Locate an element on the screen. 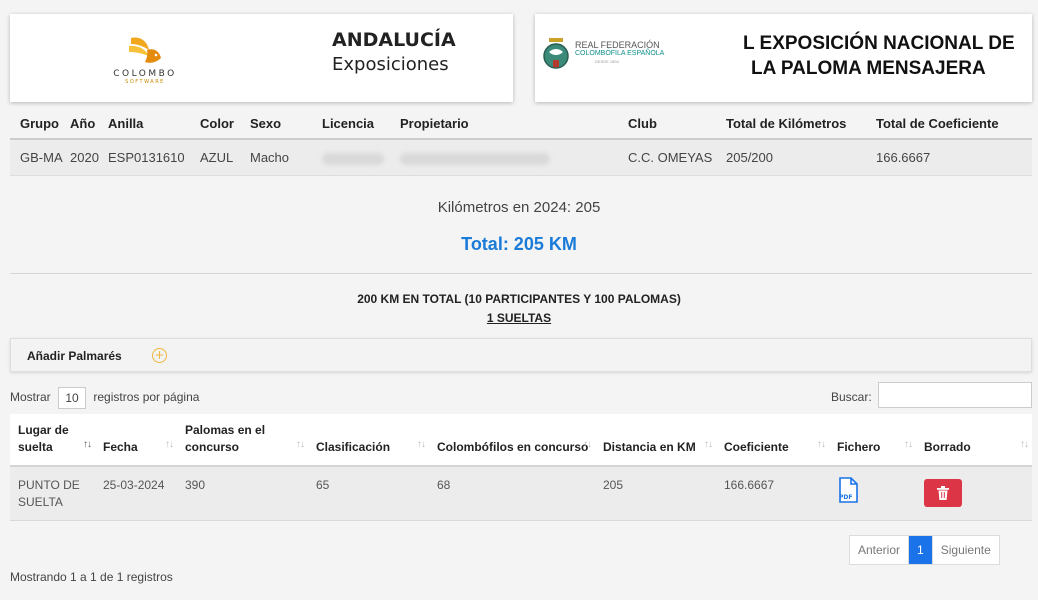 This screenshot has height=600, width=1038. col-fichero: Fichero ↑↓ is located at coordinates (872, 440).